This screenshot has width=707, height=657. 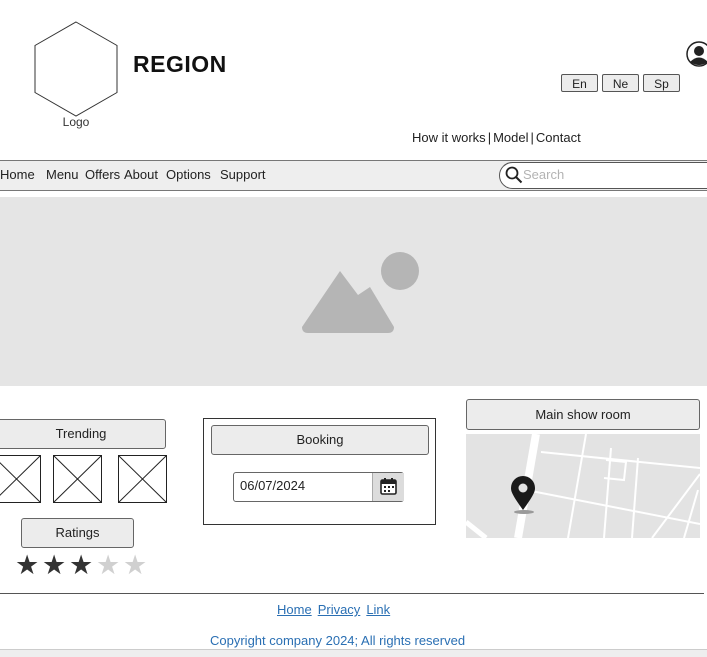 I want to click on nav-item-offers: Offers, so click(x=102, y=174).